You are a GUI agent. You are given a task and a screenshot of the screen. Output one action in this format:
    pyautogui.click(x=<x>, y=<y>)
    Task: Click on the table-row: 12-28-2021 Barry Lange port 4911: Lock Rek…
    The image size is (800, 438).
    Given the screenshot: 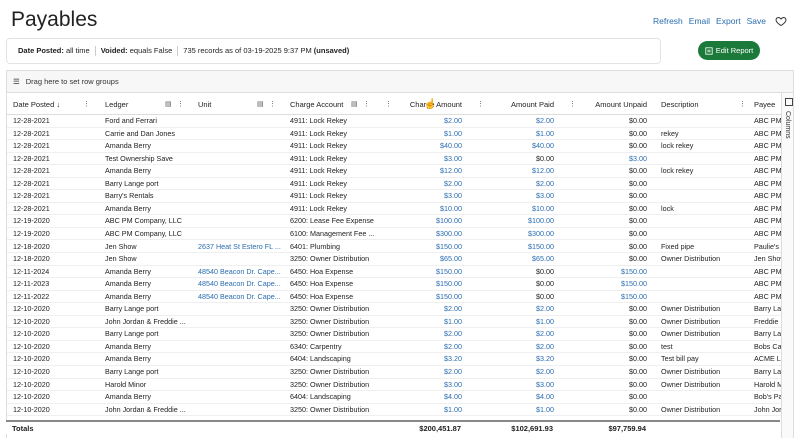 What is the action you would take?
    pyautogui.click(x=394, y=184)
    